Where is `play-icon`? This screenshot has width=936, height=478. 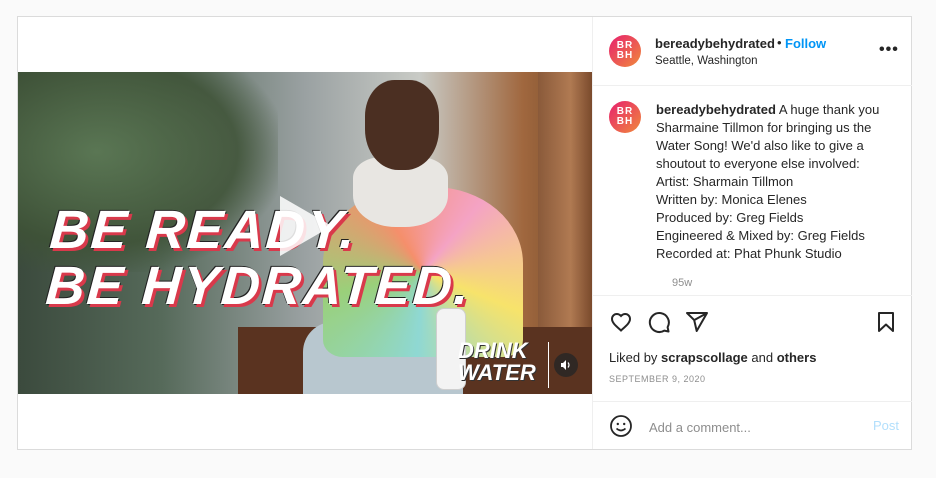 play-icon is located at coordinates (306, 226).